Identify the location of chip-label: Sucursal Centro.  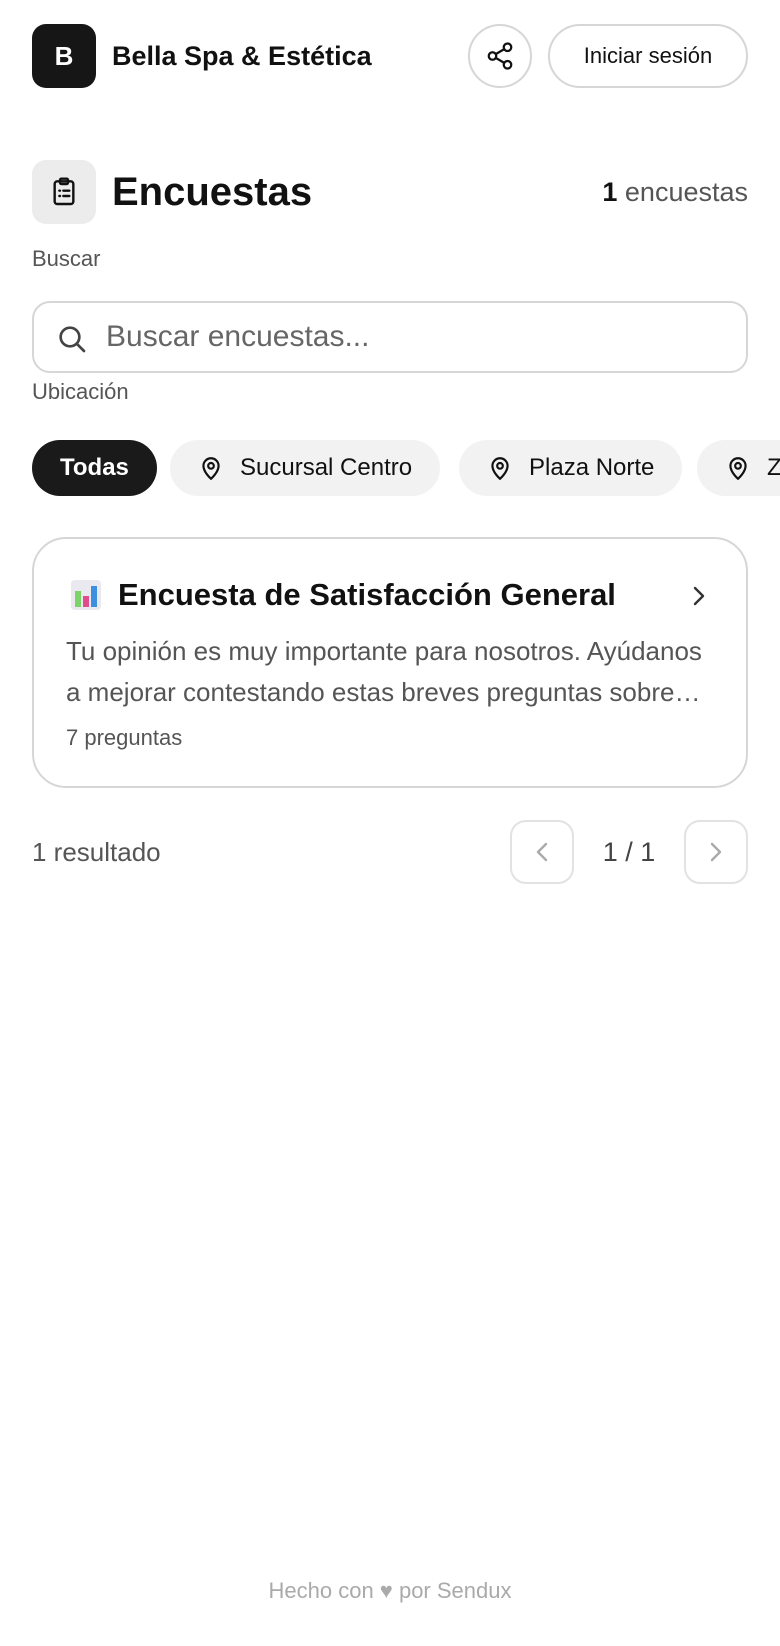
(326, 467).